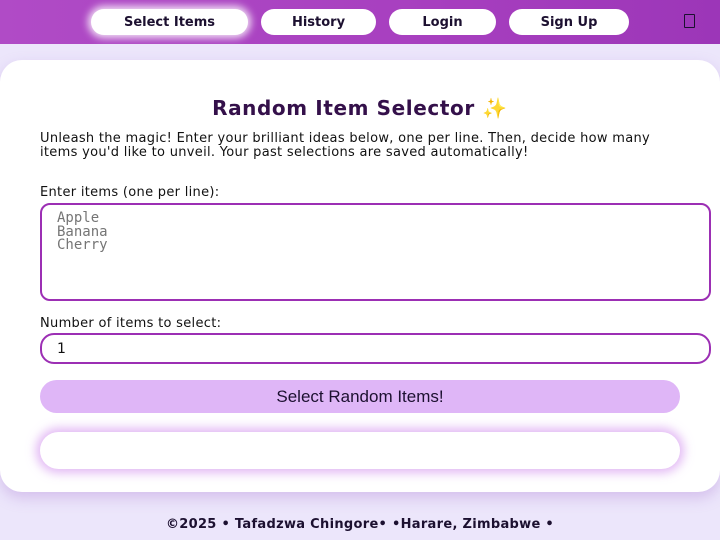 The height and width of the screenshot is (540, 720). I want to click on page-title: Random Item Selector ✨, so click(360, 108).